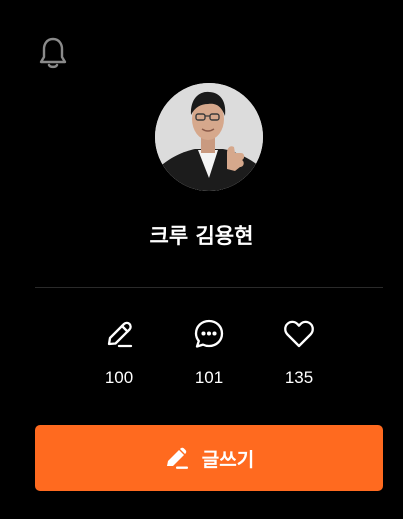  Describe the element at coordinates (209, 137) in the screenshot. I see `profile-avatar` at that location.